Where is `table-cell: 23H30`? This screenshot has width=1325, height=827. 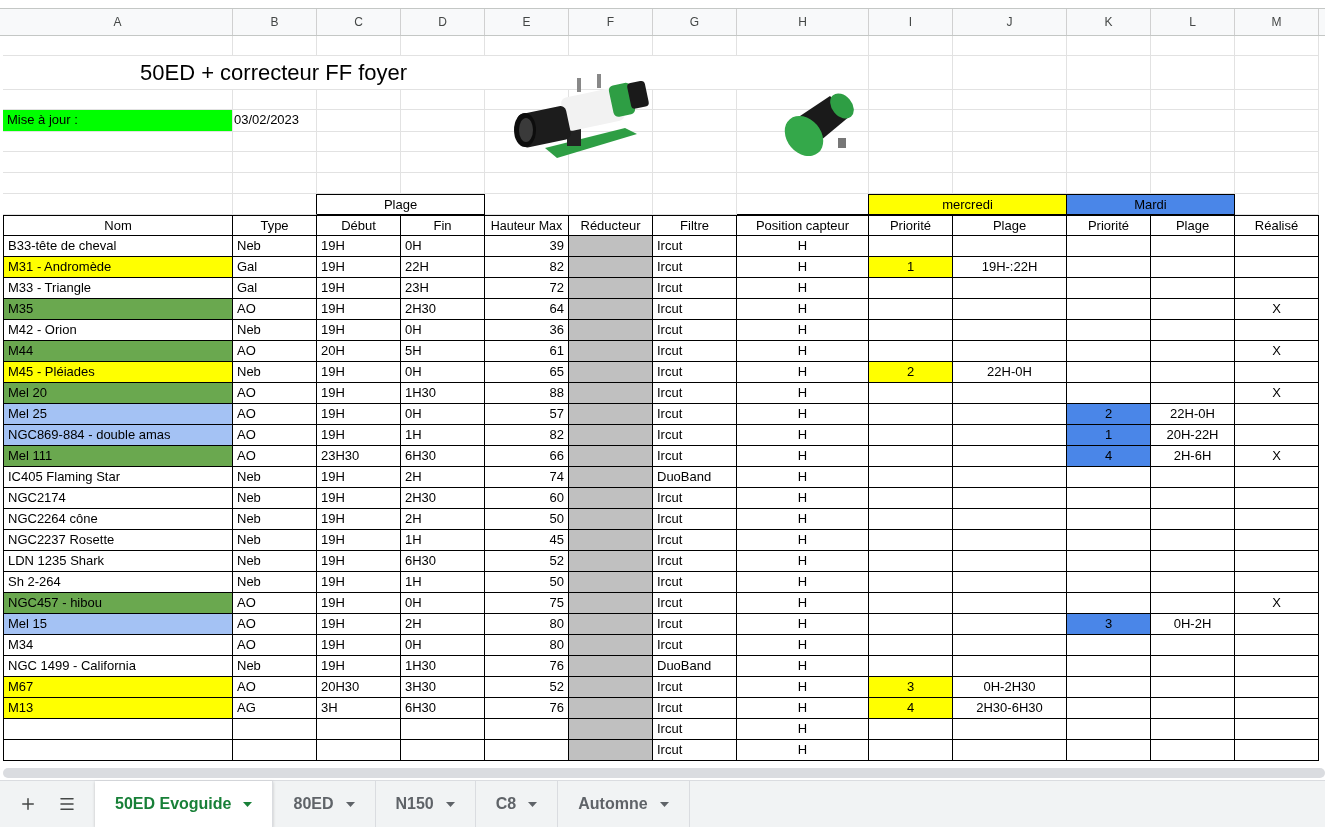 table-cell: 23H30 is located at coordinates (359, 456).